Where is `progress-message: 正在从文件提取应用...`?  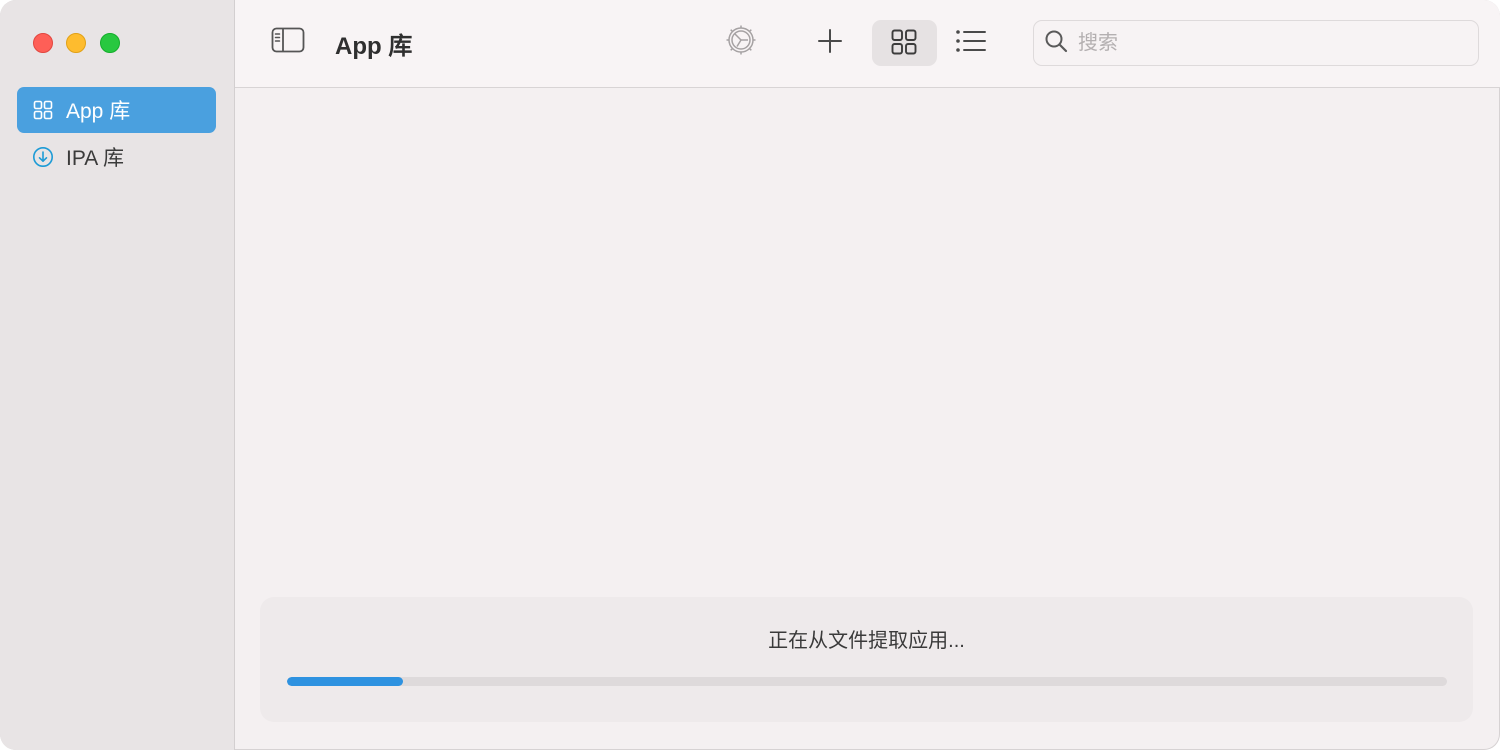
progress-message: 正在从文件提取应用... is located at coordinates (866, 641).